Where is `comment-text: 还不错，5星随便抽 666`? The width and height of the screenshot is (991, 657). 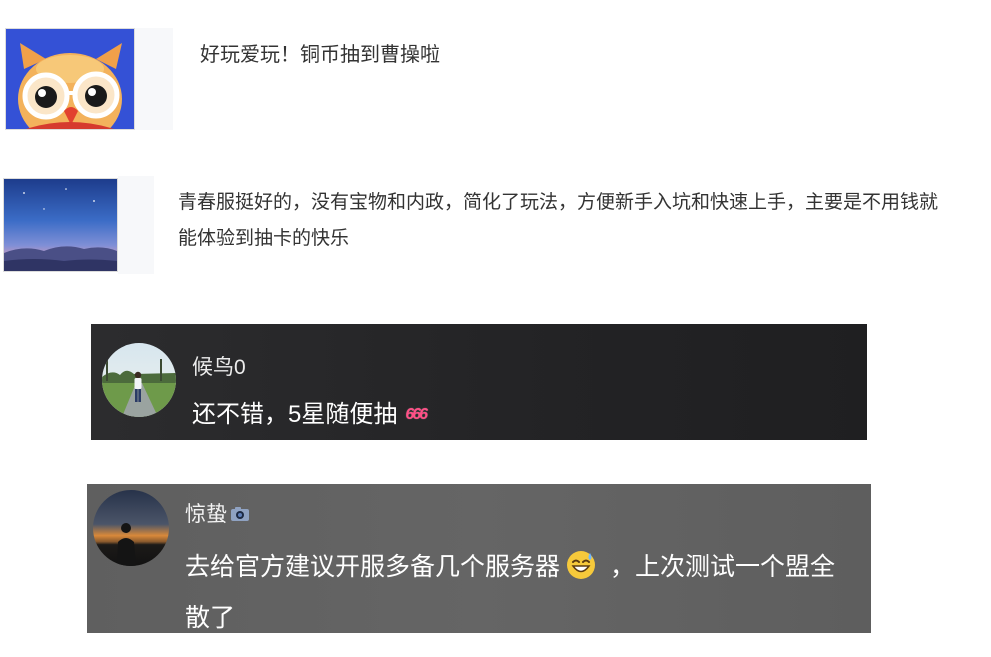 comment-text: 还不错，5星随便抽 666 is located at coordinates (310, 415).